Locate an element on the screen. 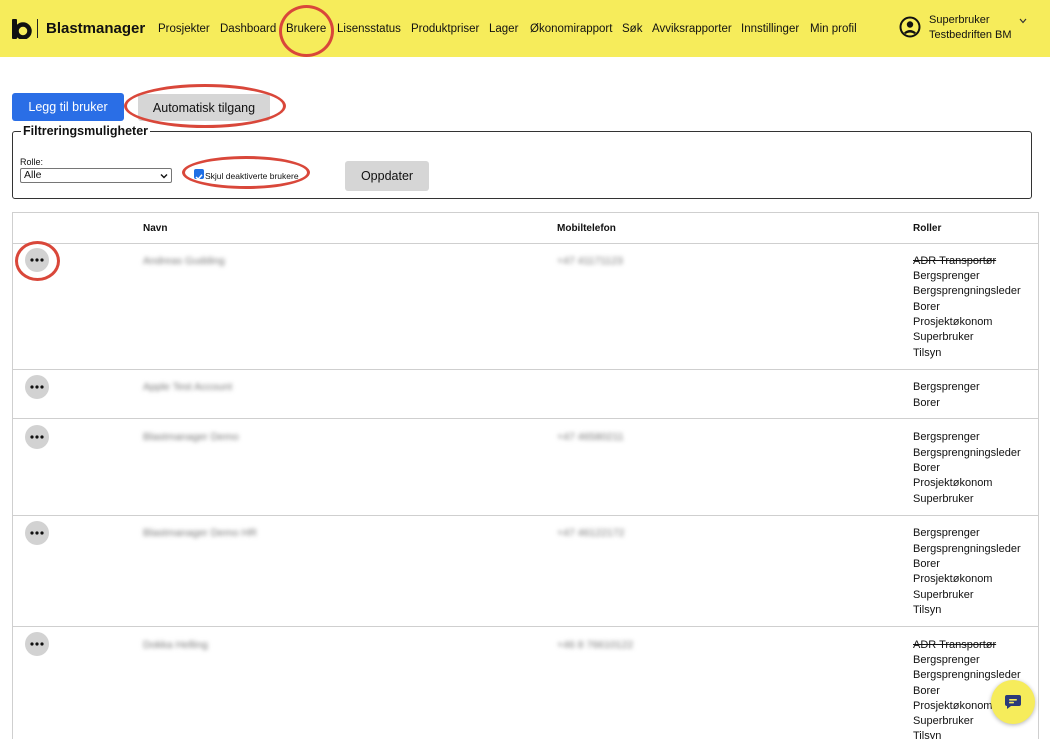  user-phone-cell: +47 46122172 is located at coordinates (591, 533).